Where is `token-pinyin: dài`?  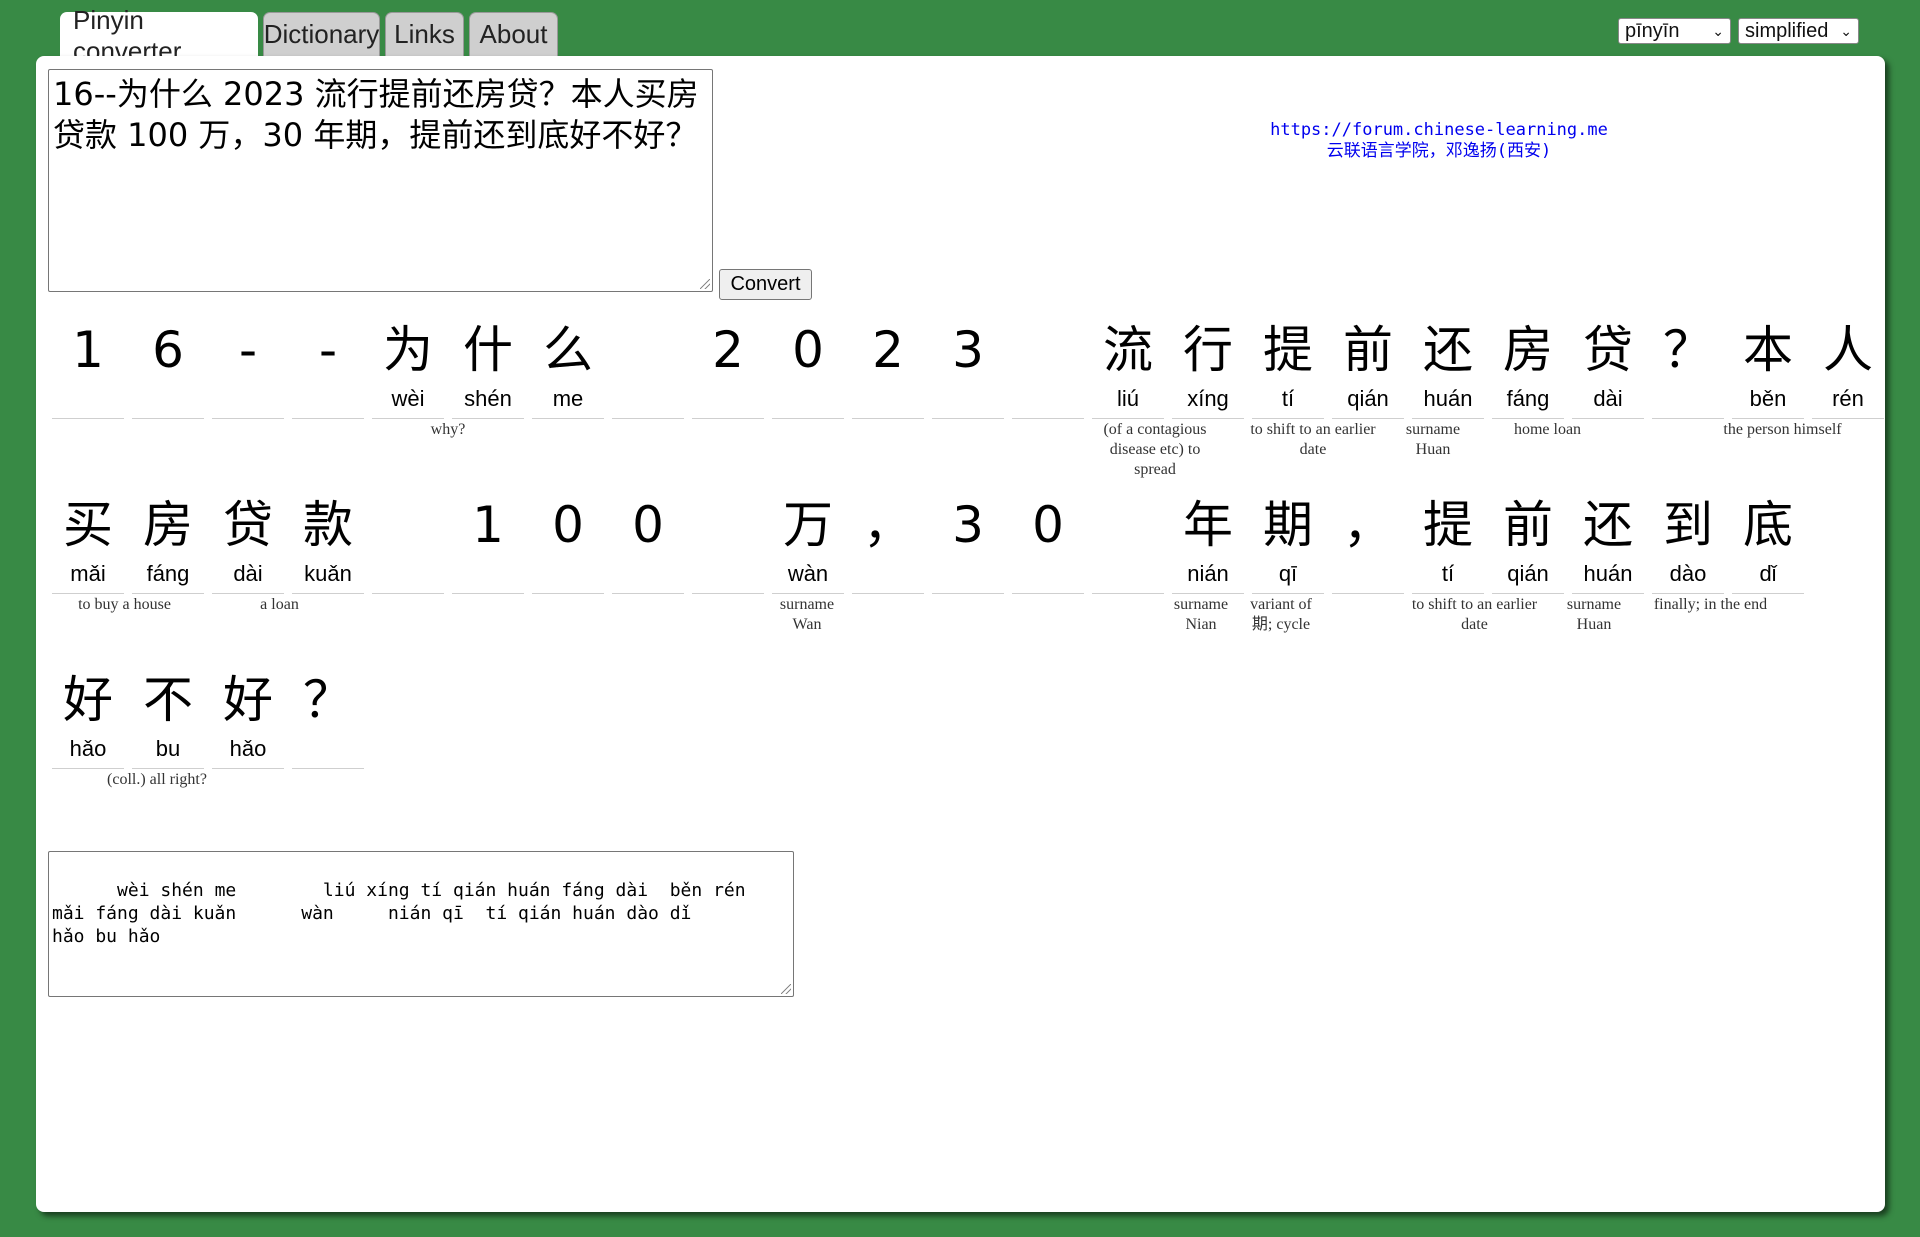
token-pinyin: dài is located at coordinates (248, 573).